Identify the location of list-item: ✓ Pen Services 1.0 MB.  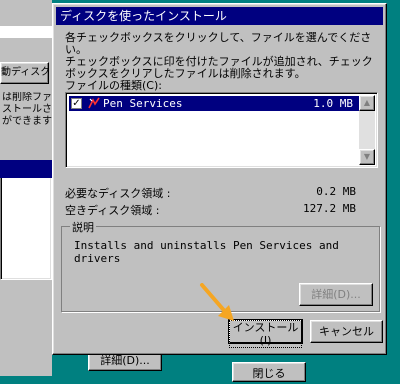
(215, 103).